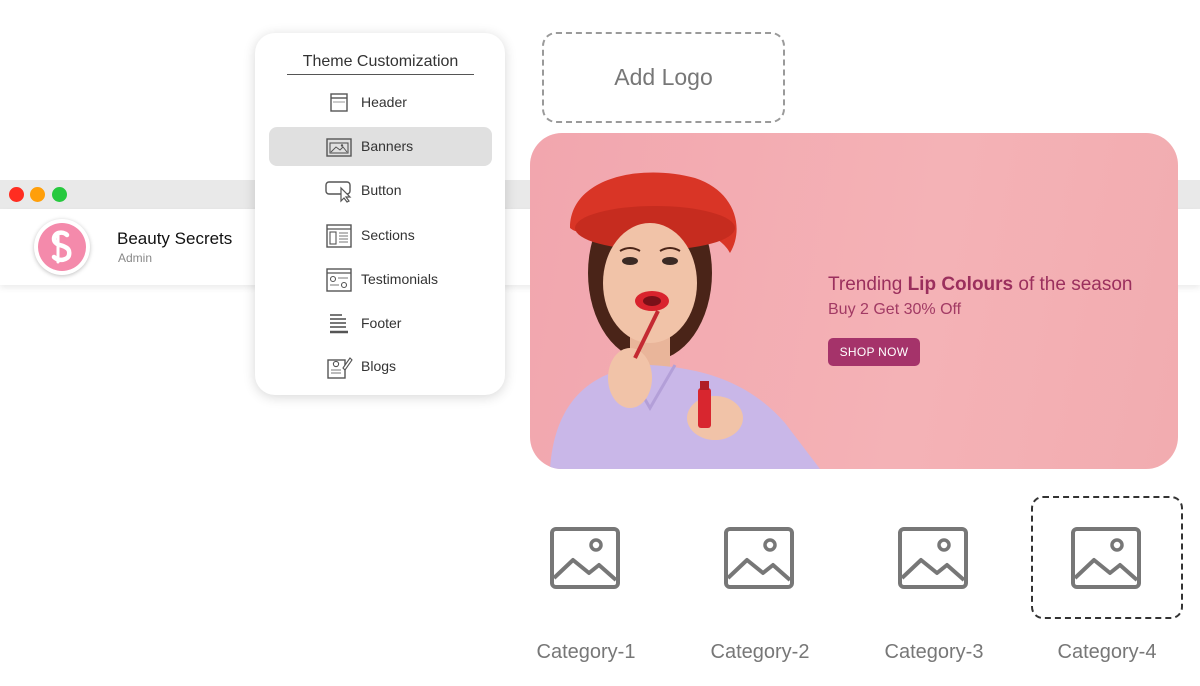  Describe the element at coordinates (400, 279) in the screenshot. I see `menu-item-label: Testimonials` at that location.